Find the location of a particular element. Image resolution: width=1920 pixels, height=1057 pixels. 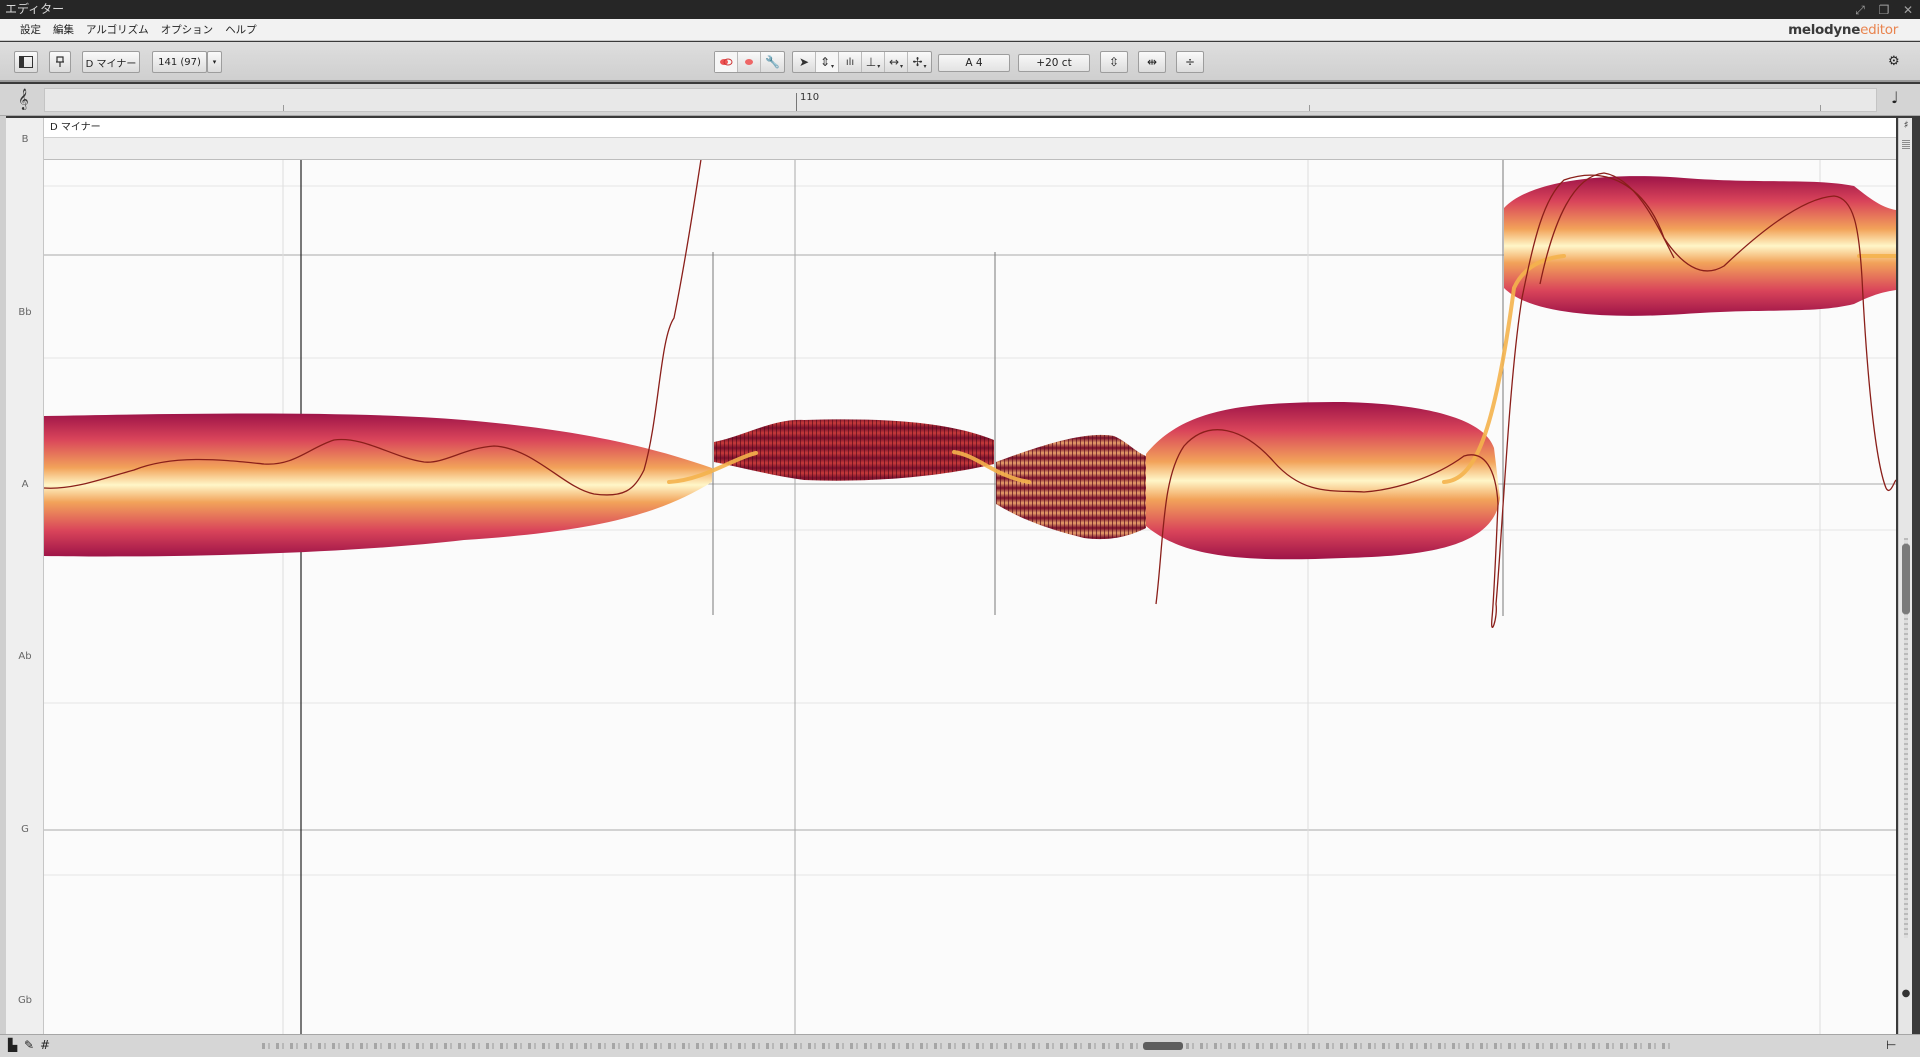

pointer-small-icon: ▙ is located at coordinates (12, 1045).